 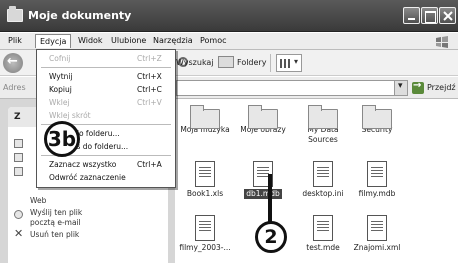 I want to click on folders-button: Foldery, so click(x=251, y=62).